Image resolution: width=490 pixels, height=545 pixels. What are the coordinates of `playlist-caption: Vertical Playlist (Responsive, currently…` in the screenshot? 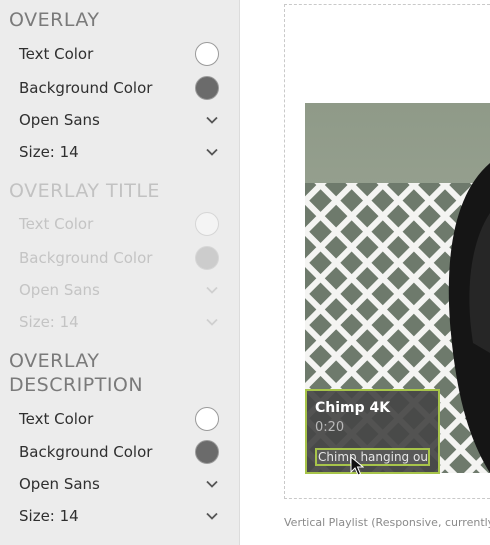 It's located at (387, 522).